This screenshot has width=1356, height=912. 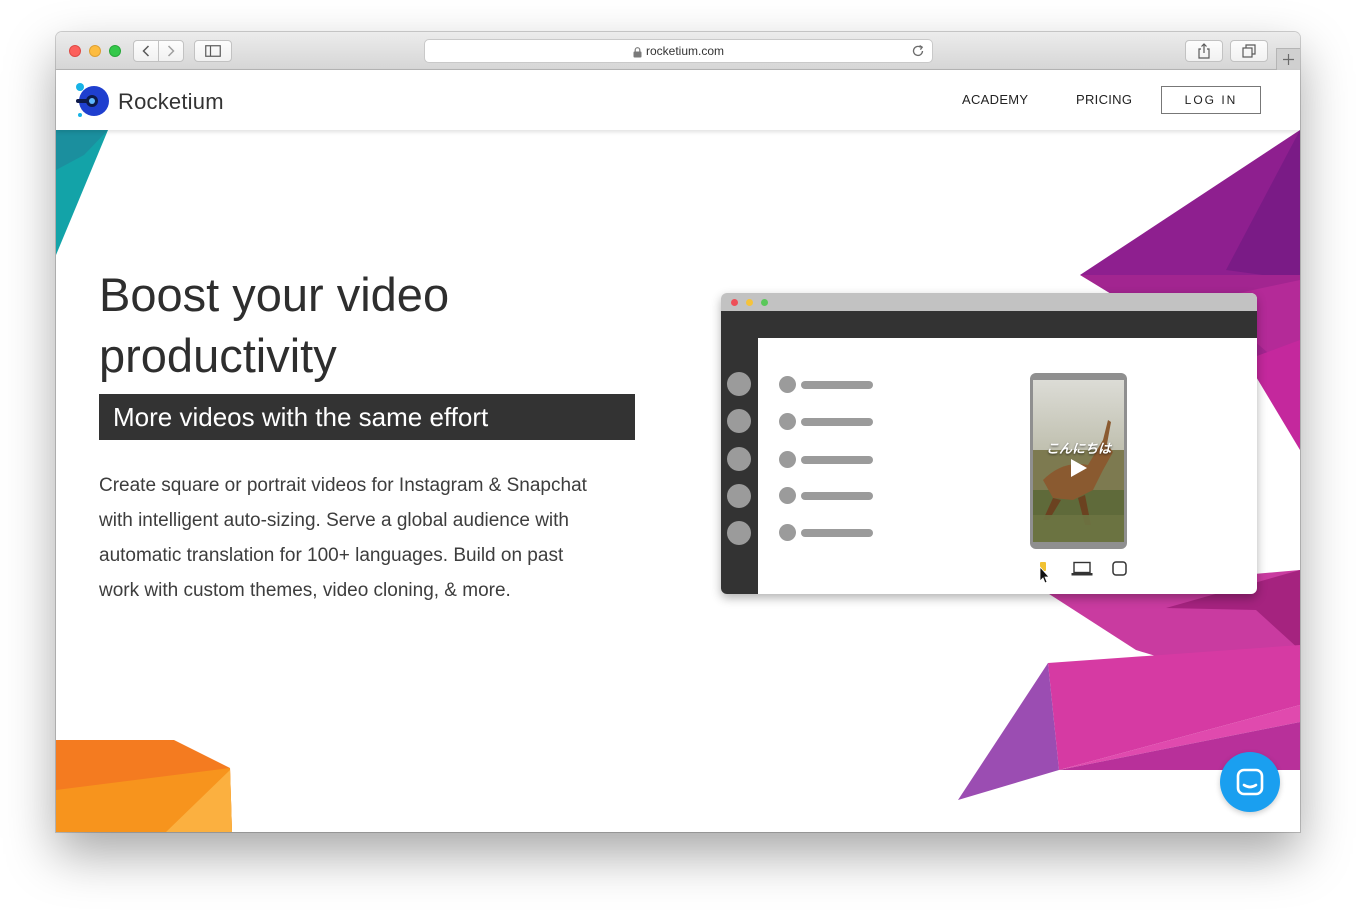 I want to click on chevron-left-icon, so click(x=146, y=51).